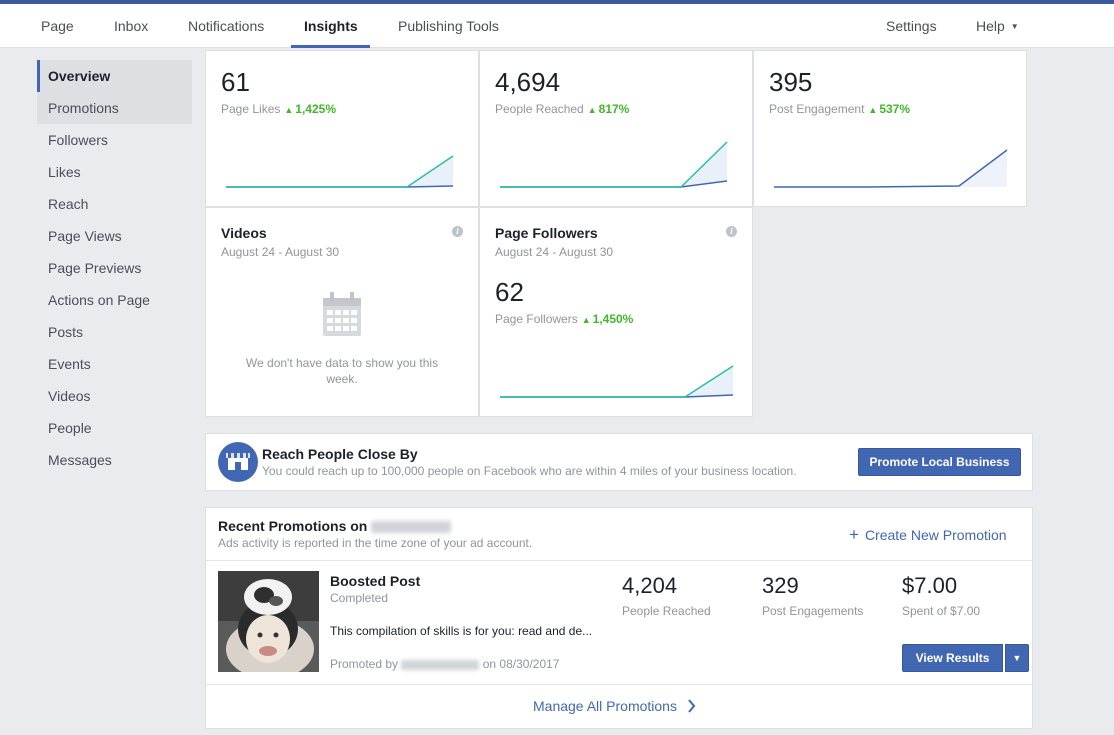 Image resolution: width=1114 pixels, height=735 pixels. What do you see at coordinates (342, 379) in the screenshot?
I see `no-data-message-line2: week.` at bounding box center [342, 379].